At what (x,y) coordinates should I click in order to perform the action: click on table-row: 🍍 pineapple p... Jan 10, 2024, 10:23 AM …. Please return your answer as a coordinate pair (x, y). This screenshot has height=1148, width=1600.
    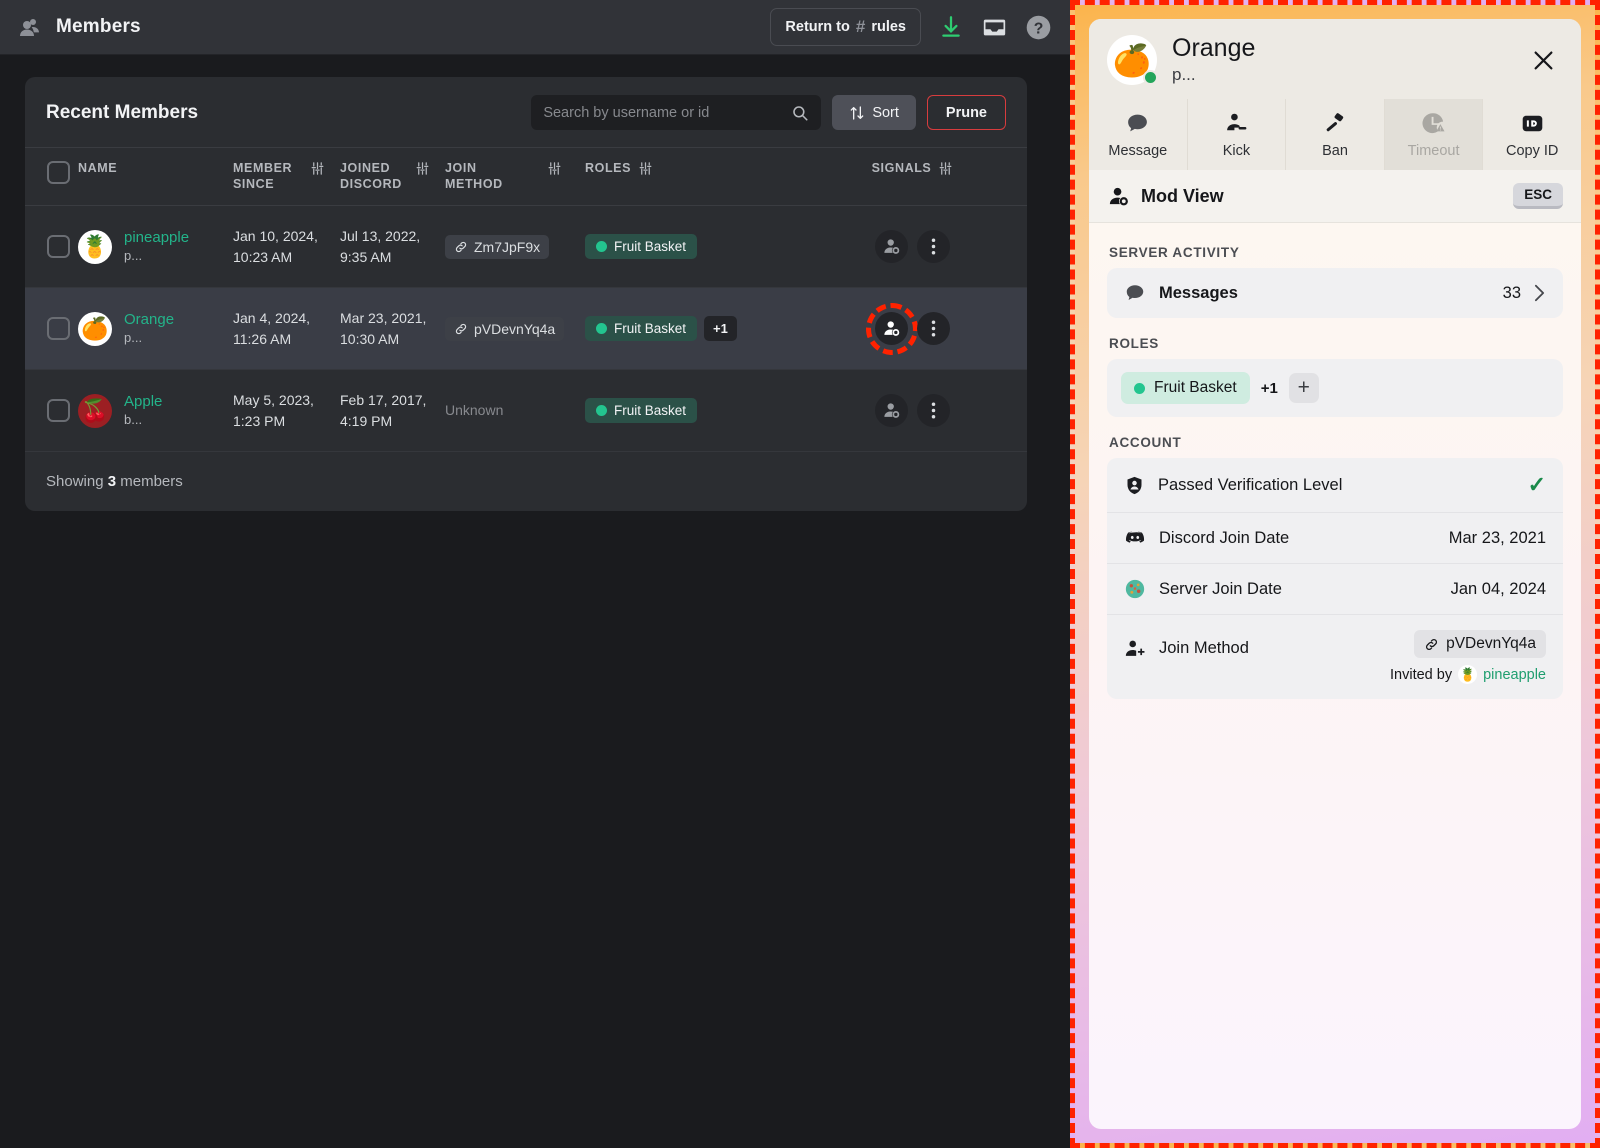
    Looking at the image, I should click on (526, 247).